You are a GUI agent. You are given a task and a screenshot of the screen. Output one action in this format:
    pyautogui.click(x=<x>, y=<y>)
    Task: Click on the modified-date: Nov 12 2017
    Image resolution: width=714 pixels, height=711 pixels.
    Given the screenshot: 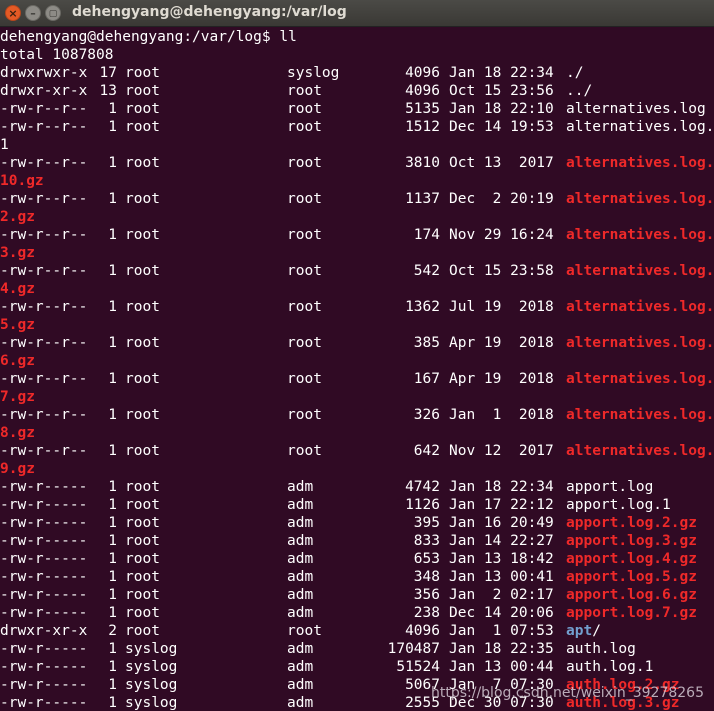 What is the action you would take?
    pyautogui.click(x=501, y=451)
    